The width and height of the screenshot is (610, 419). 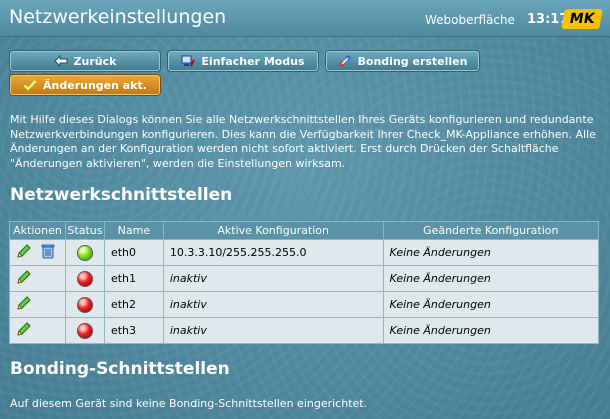 I want to click on interface-name: eth2, so click(x=133, y=304).